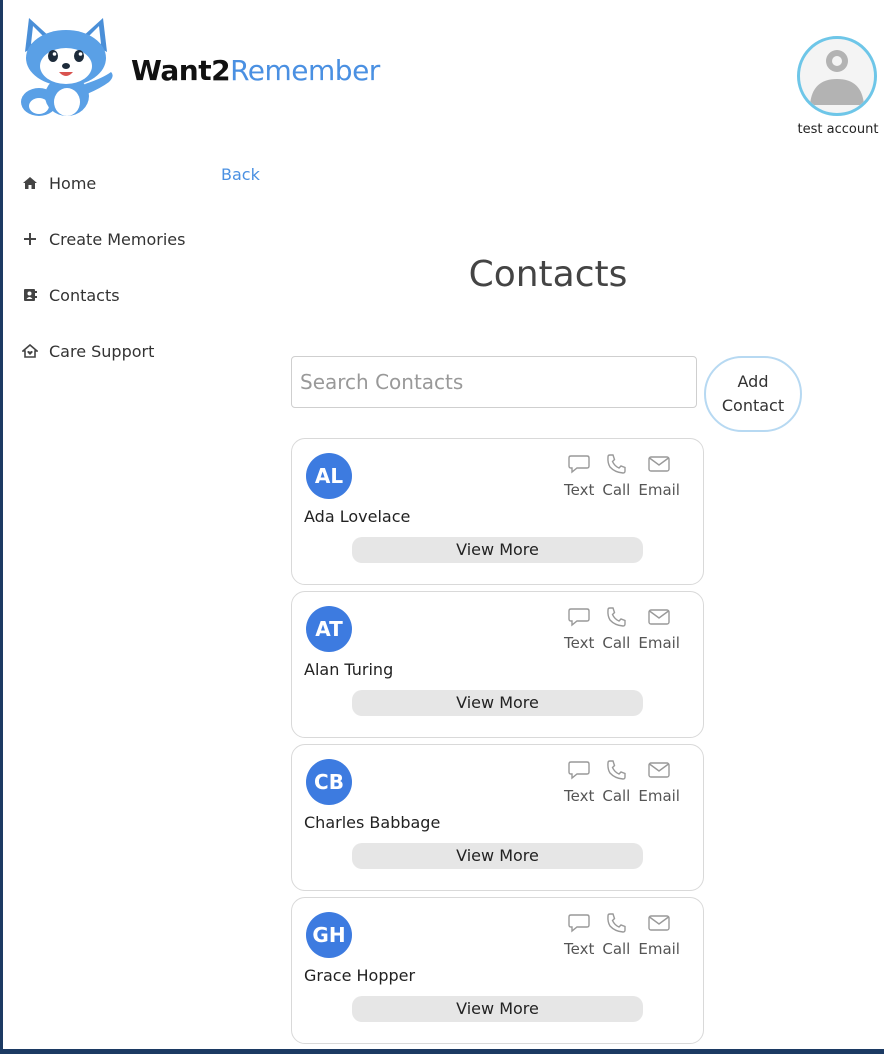  What do you see at coordinates (240, 174) in the screenshot?
I see `back-link: Back` at bounding box center [240, 174].